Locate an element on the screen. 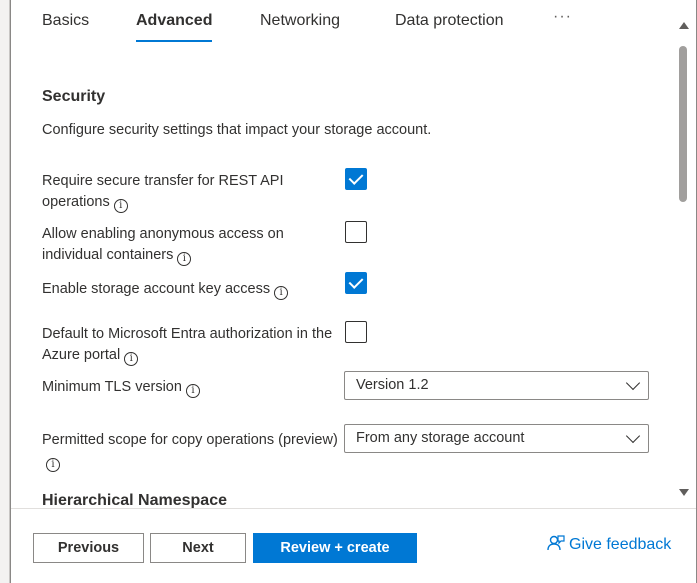 The image size is (697, 583). copy-scope-value: From any storage account is located at coordinates (440, 438).